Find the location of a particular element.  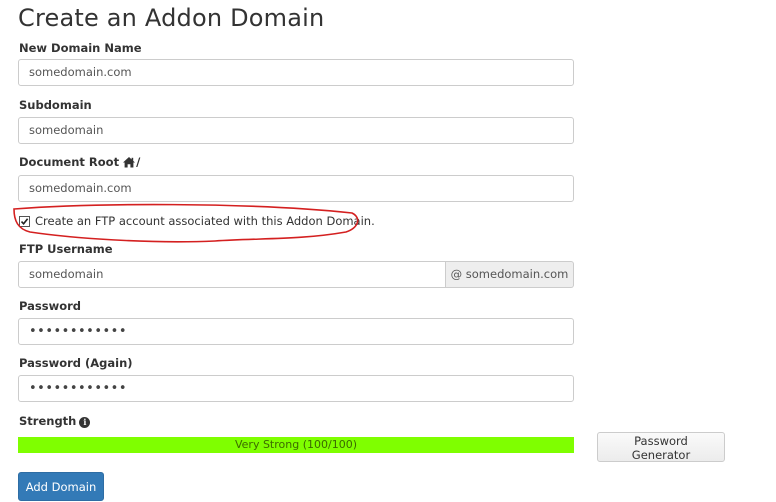

subdomain-label: Subdomain is located at coordinates (55, 105).